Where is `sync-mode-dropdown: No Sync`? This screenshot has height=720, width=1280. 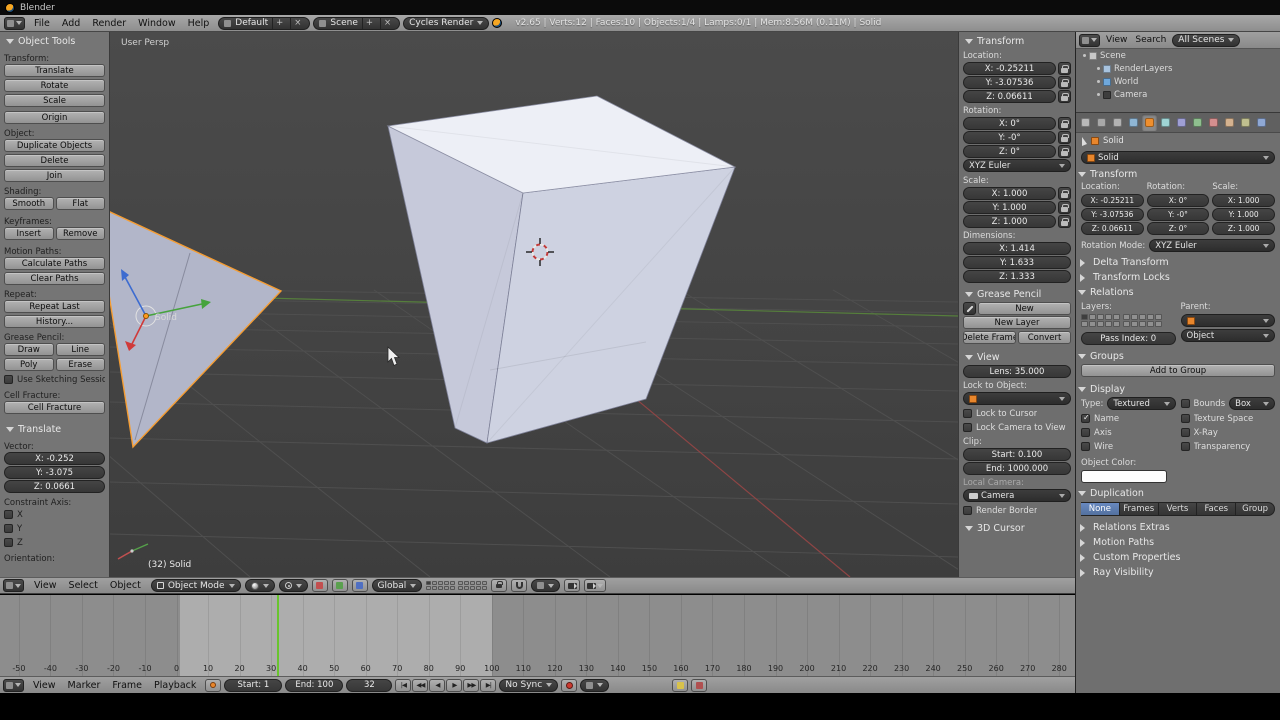
sync-mode-dropdown: No Sync is located at coordinates (529, 685).